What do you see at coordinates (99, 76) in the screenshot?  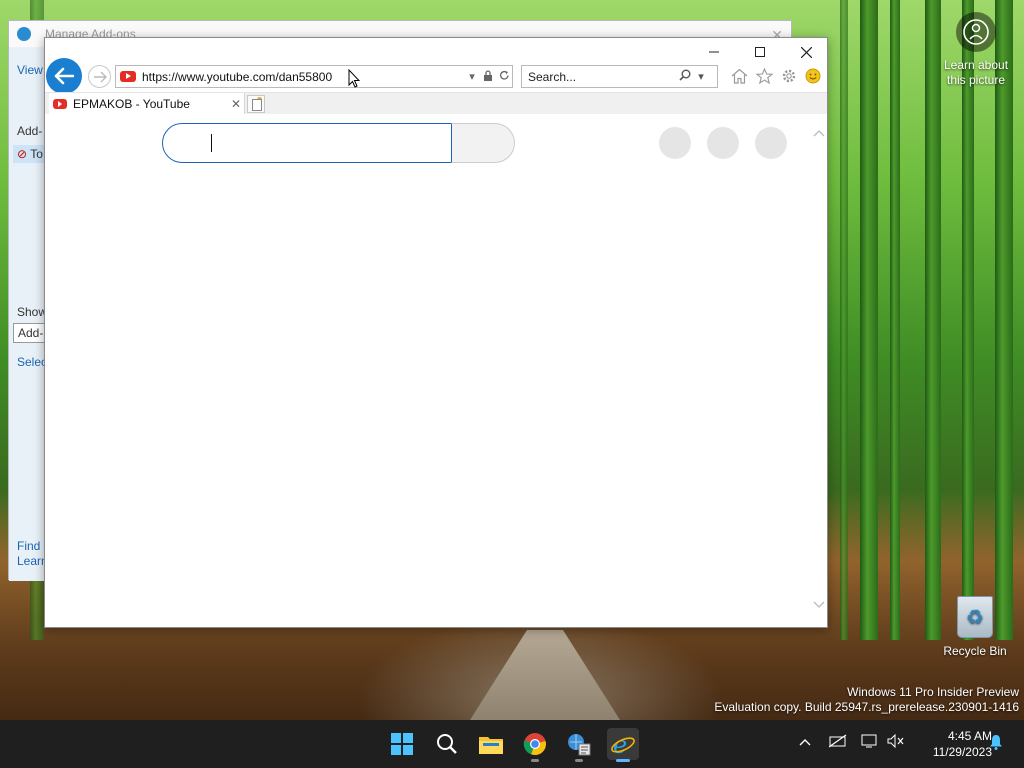 I see `forward-button` at bounding box center [99, 76].